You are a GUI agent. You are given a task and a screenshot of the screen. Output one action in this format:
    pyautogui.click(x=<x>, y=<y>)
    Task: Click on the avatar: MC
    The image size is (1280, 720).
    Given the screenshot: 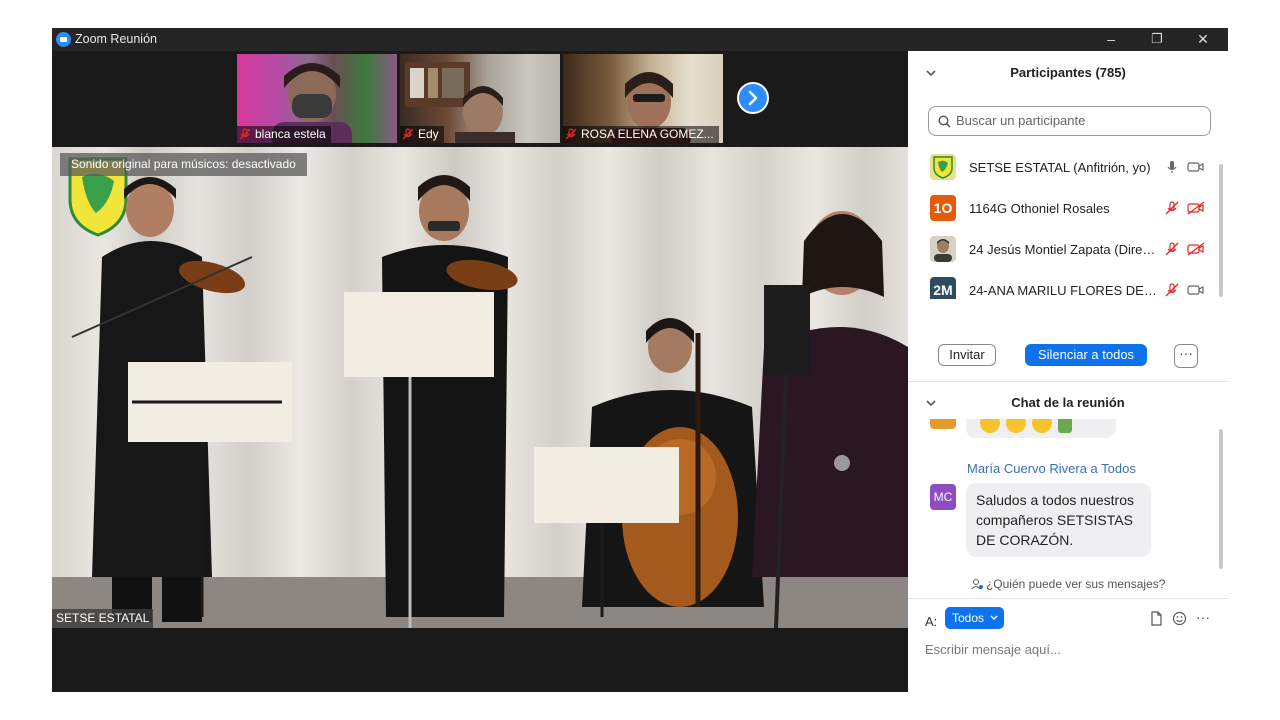 What is the action you would take?
    pyautogui.click(x=943, y=497)
    